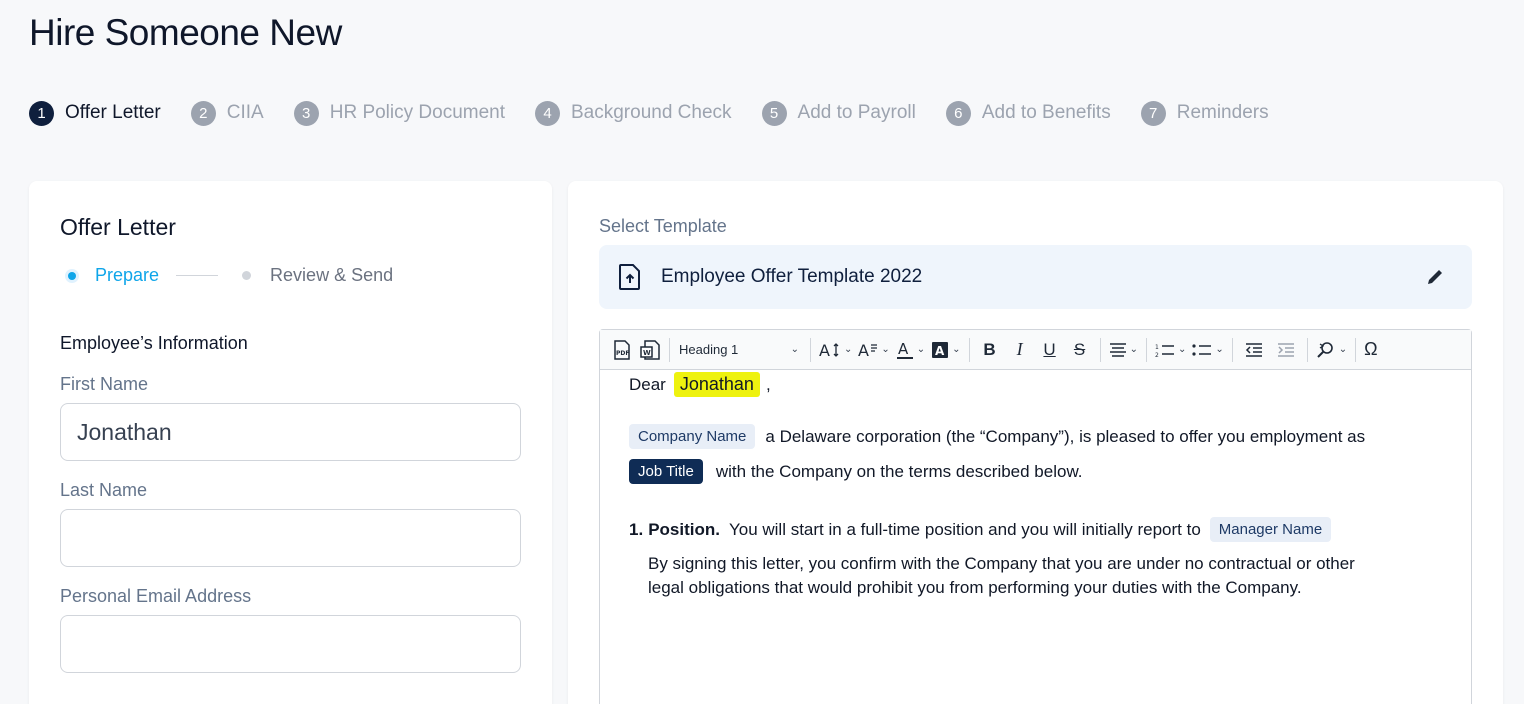 The height and width of the screenshot is (704, 1524). What do you see at coordinates (1046, 112) in the screenshot?
I see `step-label: Add to Benefits` at bounding box center [1046, 112].